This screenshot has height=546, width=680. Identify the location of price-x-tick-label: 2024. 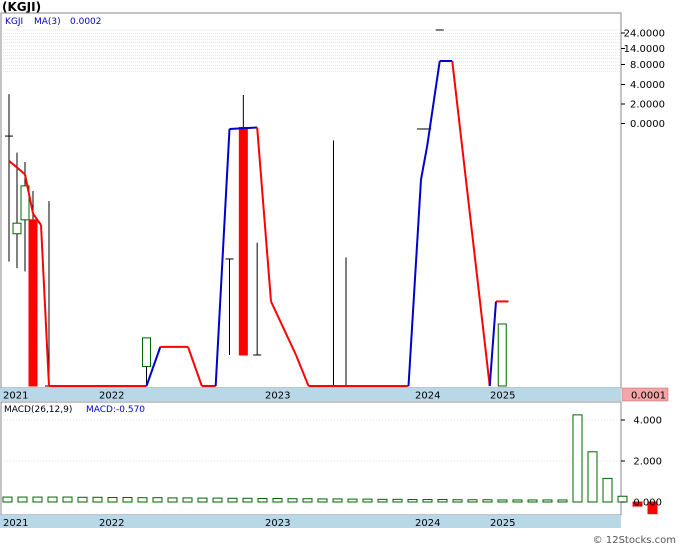
(427, 396).